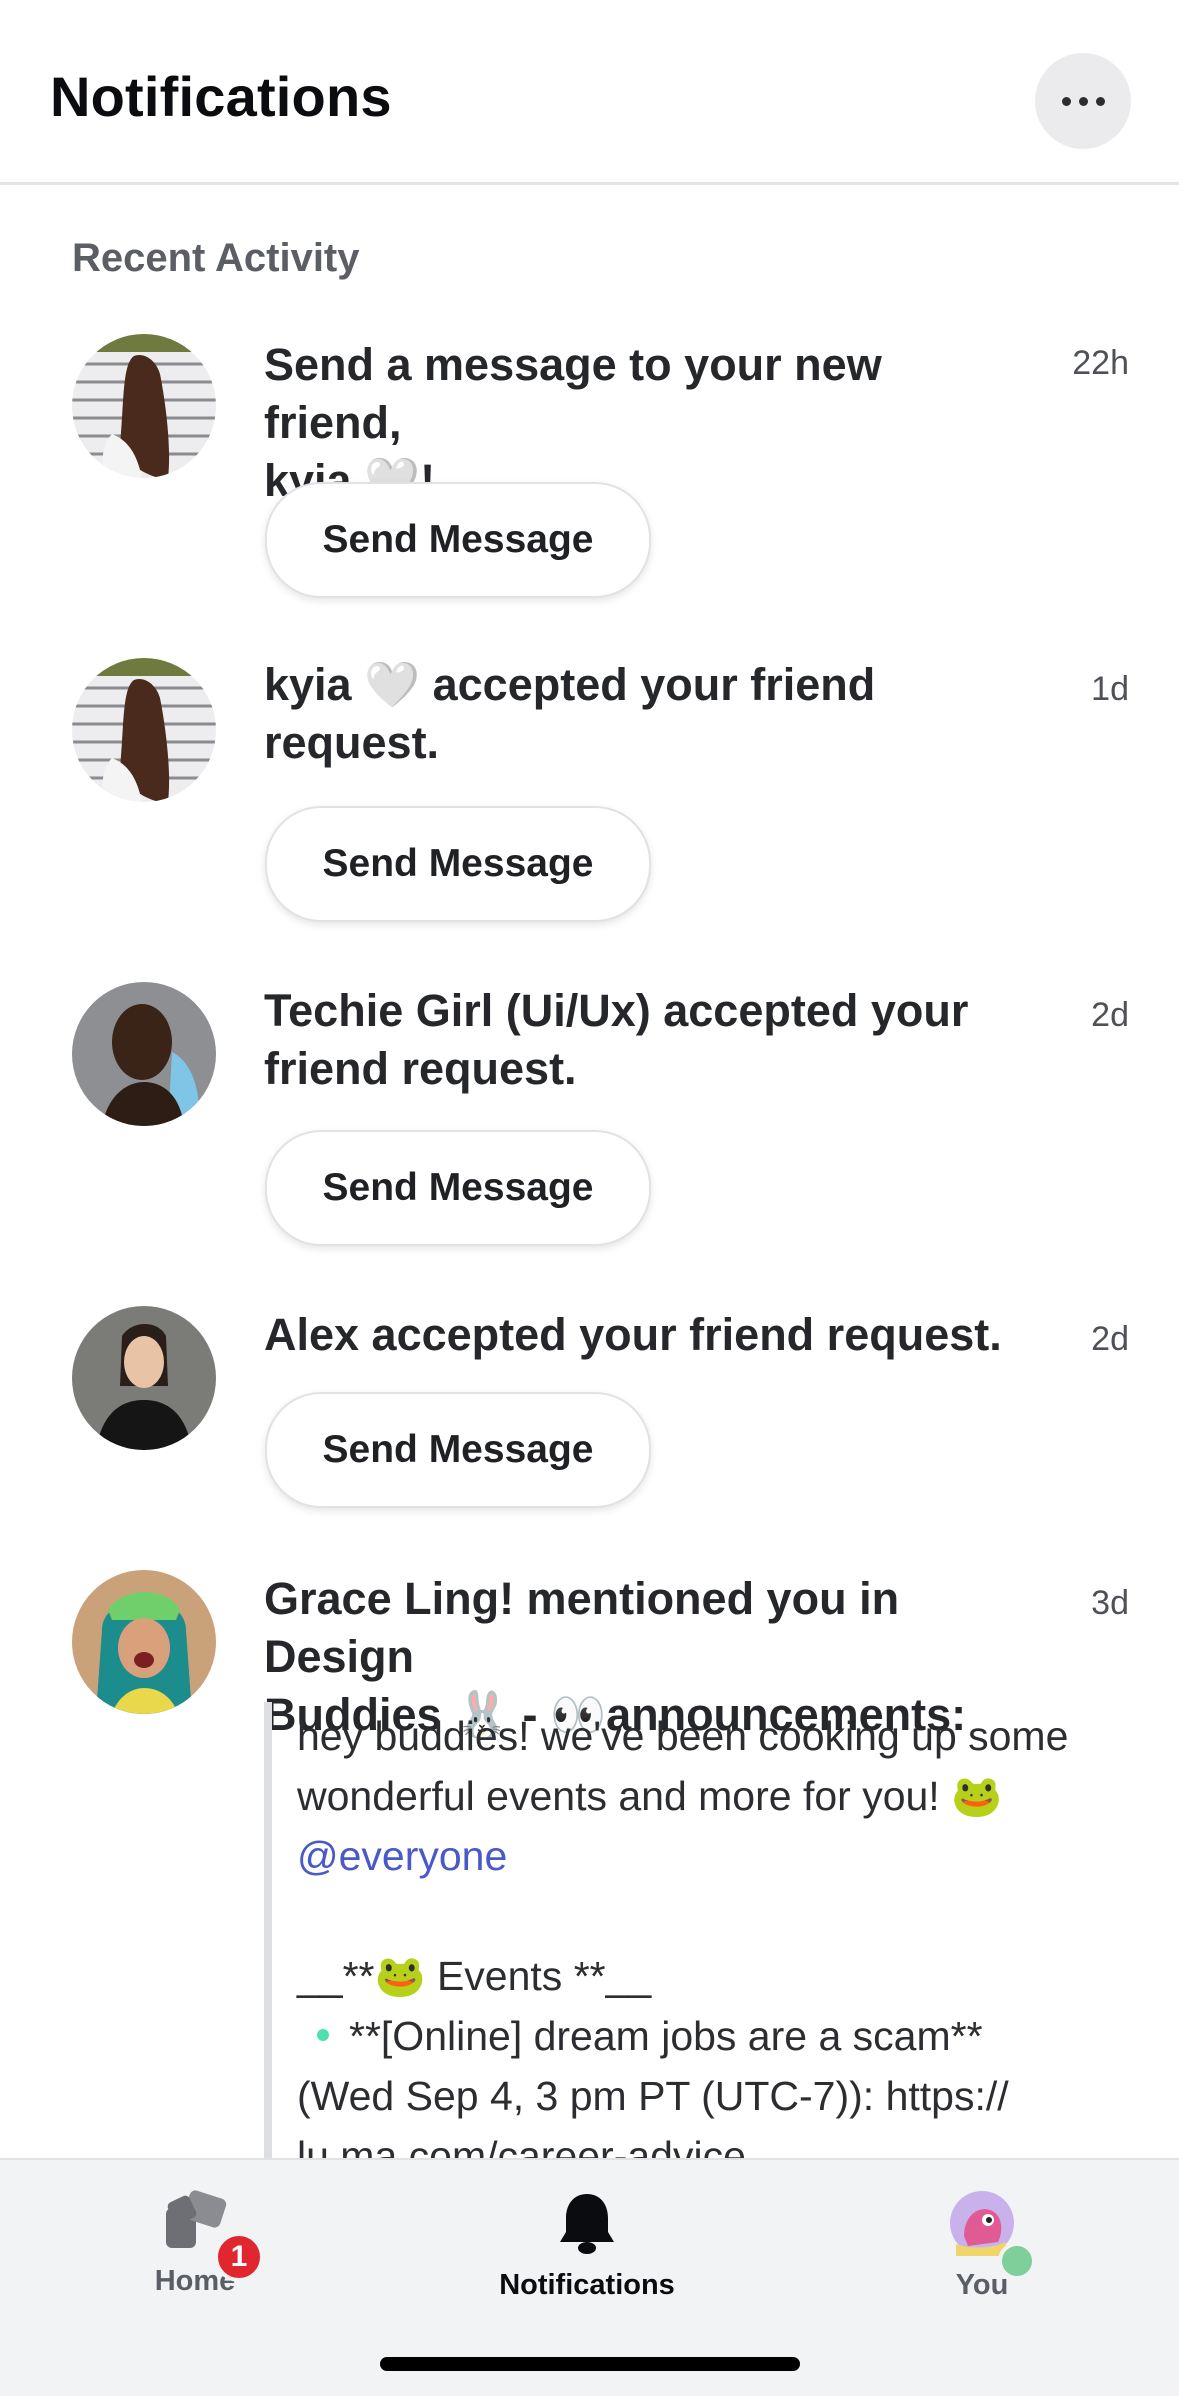 This screenshot has width=1179, height=2396. What do you see at coordinates (982, 2246) in the screenshot?
I see `tab-you: You` at bounding box center [982, 2246].